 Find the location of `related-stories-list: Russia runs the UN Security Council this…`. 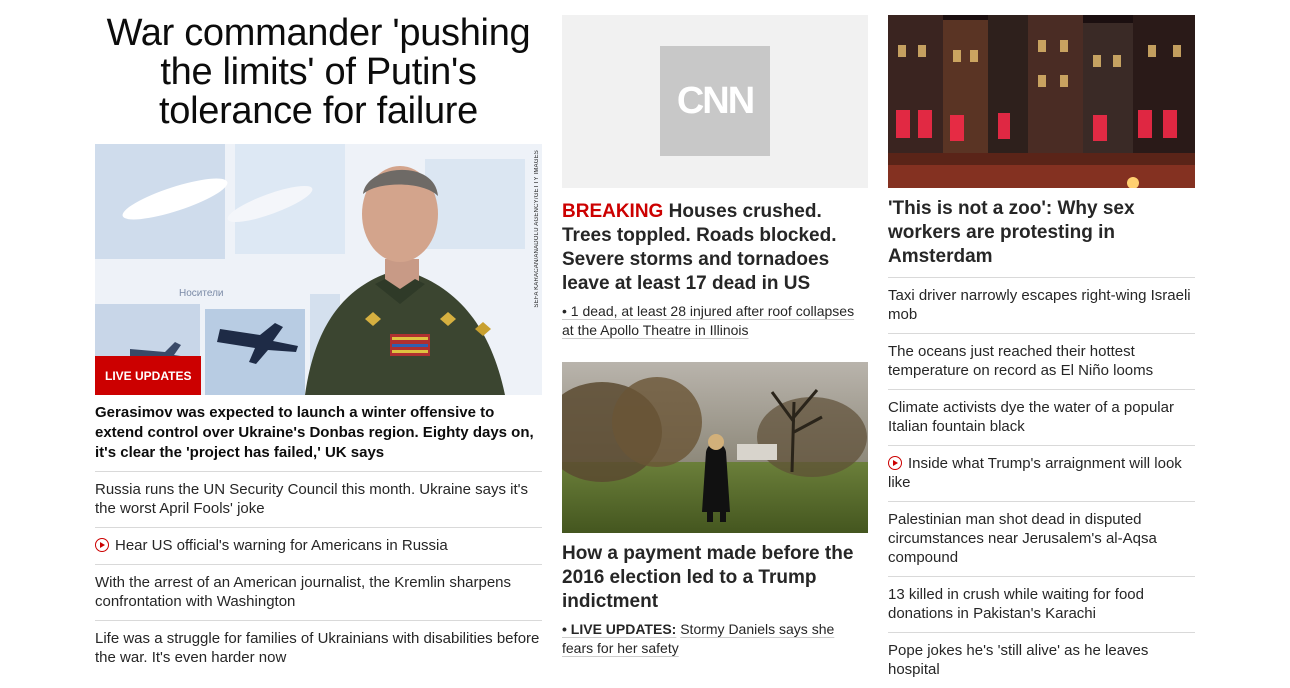

related-stories-list: Russia runs the UN Security Council this… is located at coordinates (318, 573).